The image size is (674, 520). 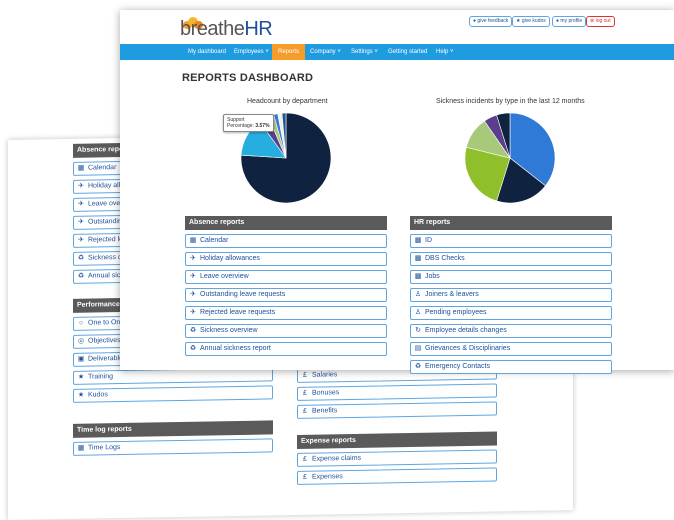 What do you see at coordinates (325, 411) in the screenshot?
I see `report-link-label: Benefits` at bounding box center [325, 411].